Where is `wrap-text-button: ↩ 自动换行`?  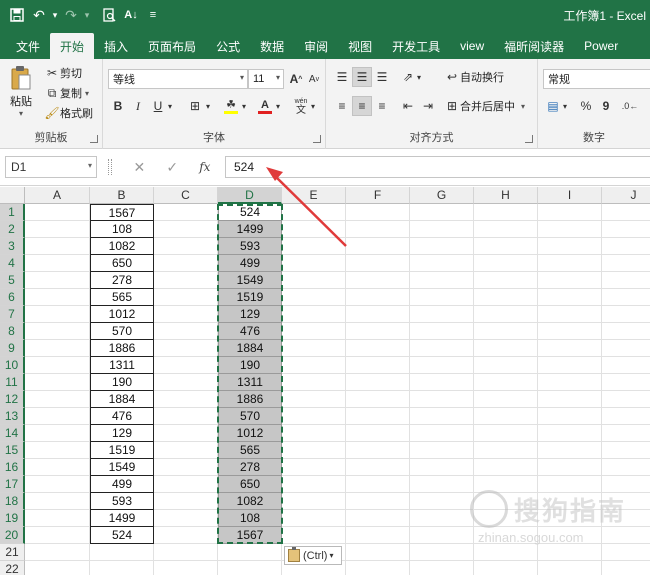
wrap-text-button: ↩ 自动换行 is located at coordinates (474, 77).